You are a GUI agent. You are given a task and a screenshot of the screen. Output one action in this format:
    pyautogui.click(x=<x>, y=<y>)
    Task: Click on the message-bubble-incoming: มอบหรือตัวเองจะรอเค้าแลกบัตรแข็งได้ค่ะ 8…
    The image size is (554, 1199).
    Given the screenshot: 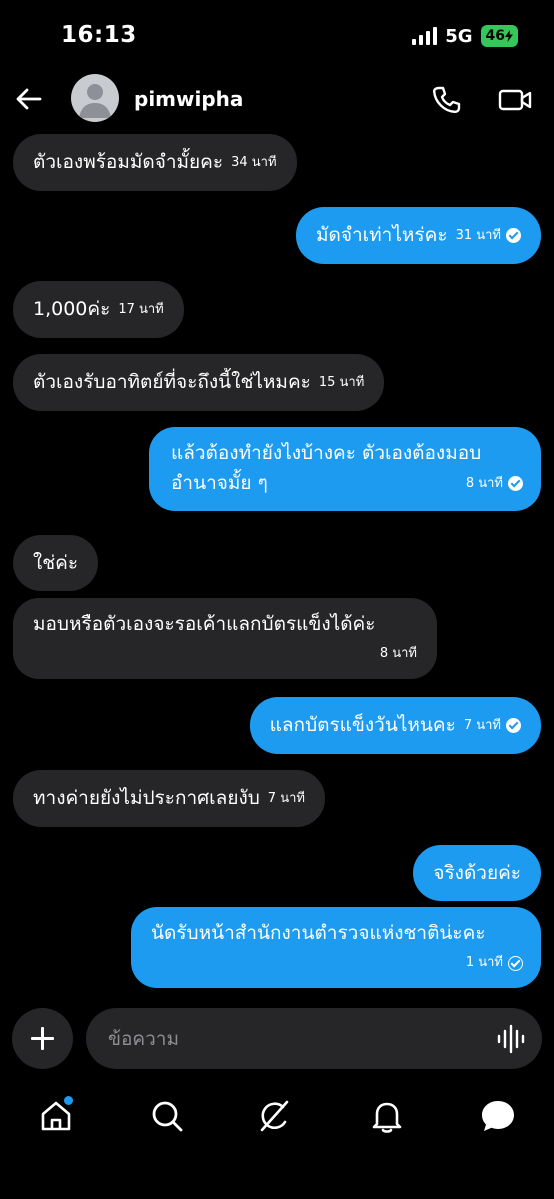 What is the action you would take?
    pyautogui.click(x=225, y=638)
    